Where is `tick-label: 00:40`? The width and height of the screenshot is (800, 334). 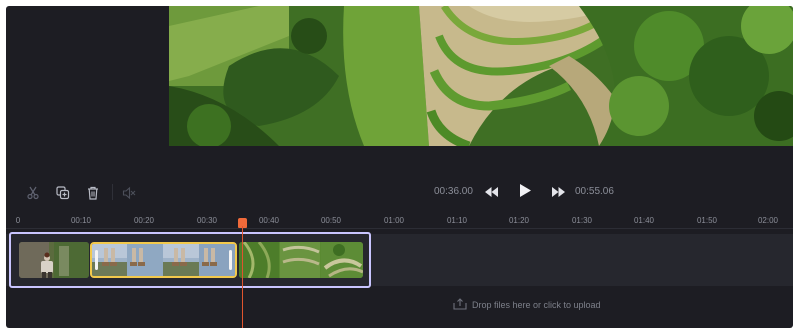
tick-label: 00:40 is located at coordinates (269, 220).